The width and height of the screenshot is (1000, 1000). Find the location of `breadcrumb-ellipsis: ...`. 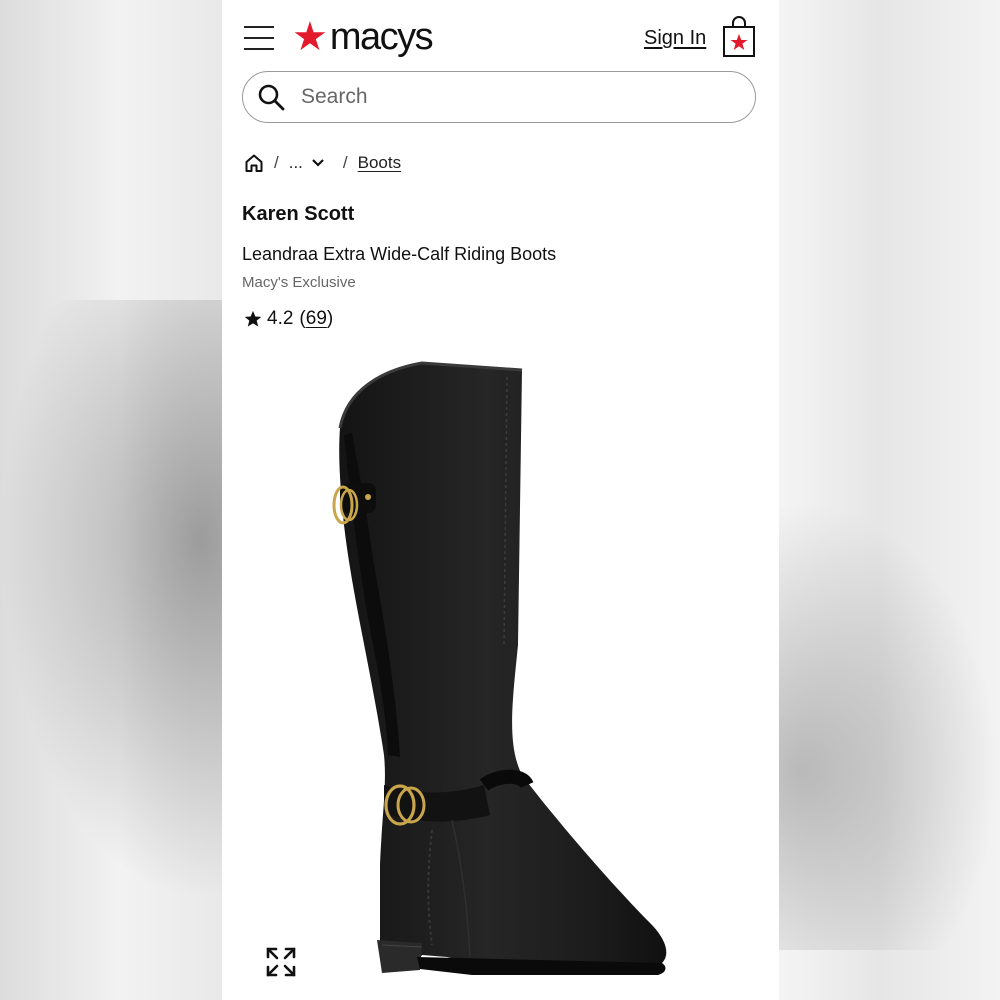

breadcrumb-ellipsis: ... is located at coordinates (295, 162).